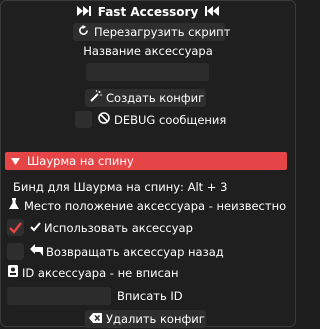 The height and width of the screenshot is (329, 320). I want to click on section-header: Шаурма на спину, so click(146, 161).